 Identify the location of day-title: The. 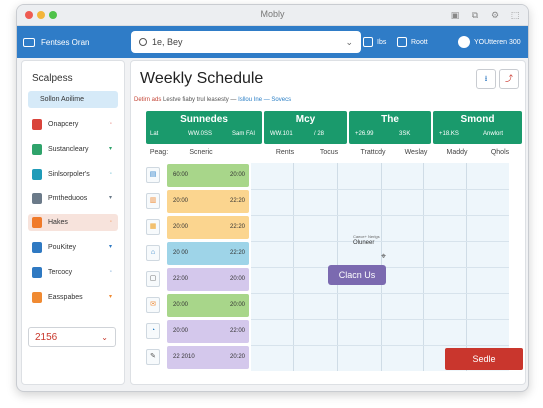
(390, 119).